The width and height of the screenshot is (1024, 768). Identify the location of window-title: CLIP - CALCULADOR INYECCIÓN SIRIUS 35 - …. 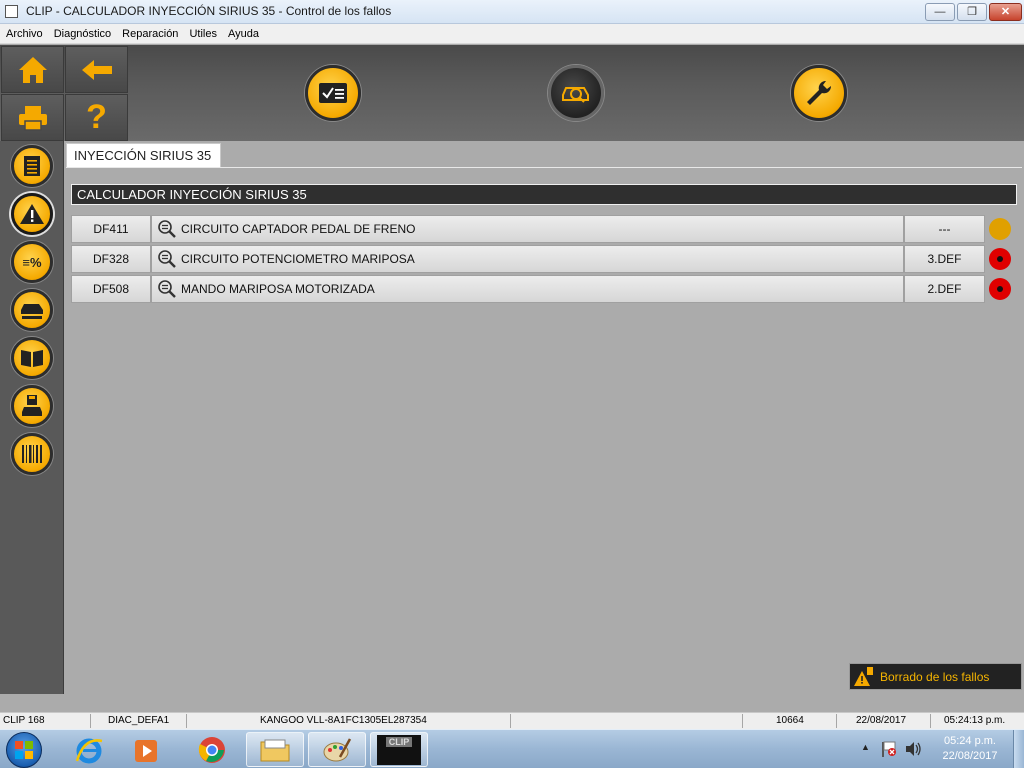
(209, 11).